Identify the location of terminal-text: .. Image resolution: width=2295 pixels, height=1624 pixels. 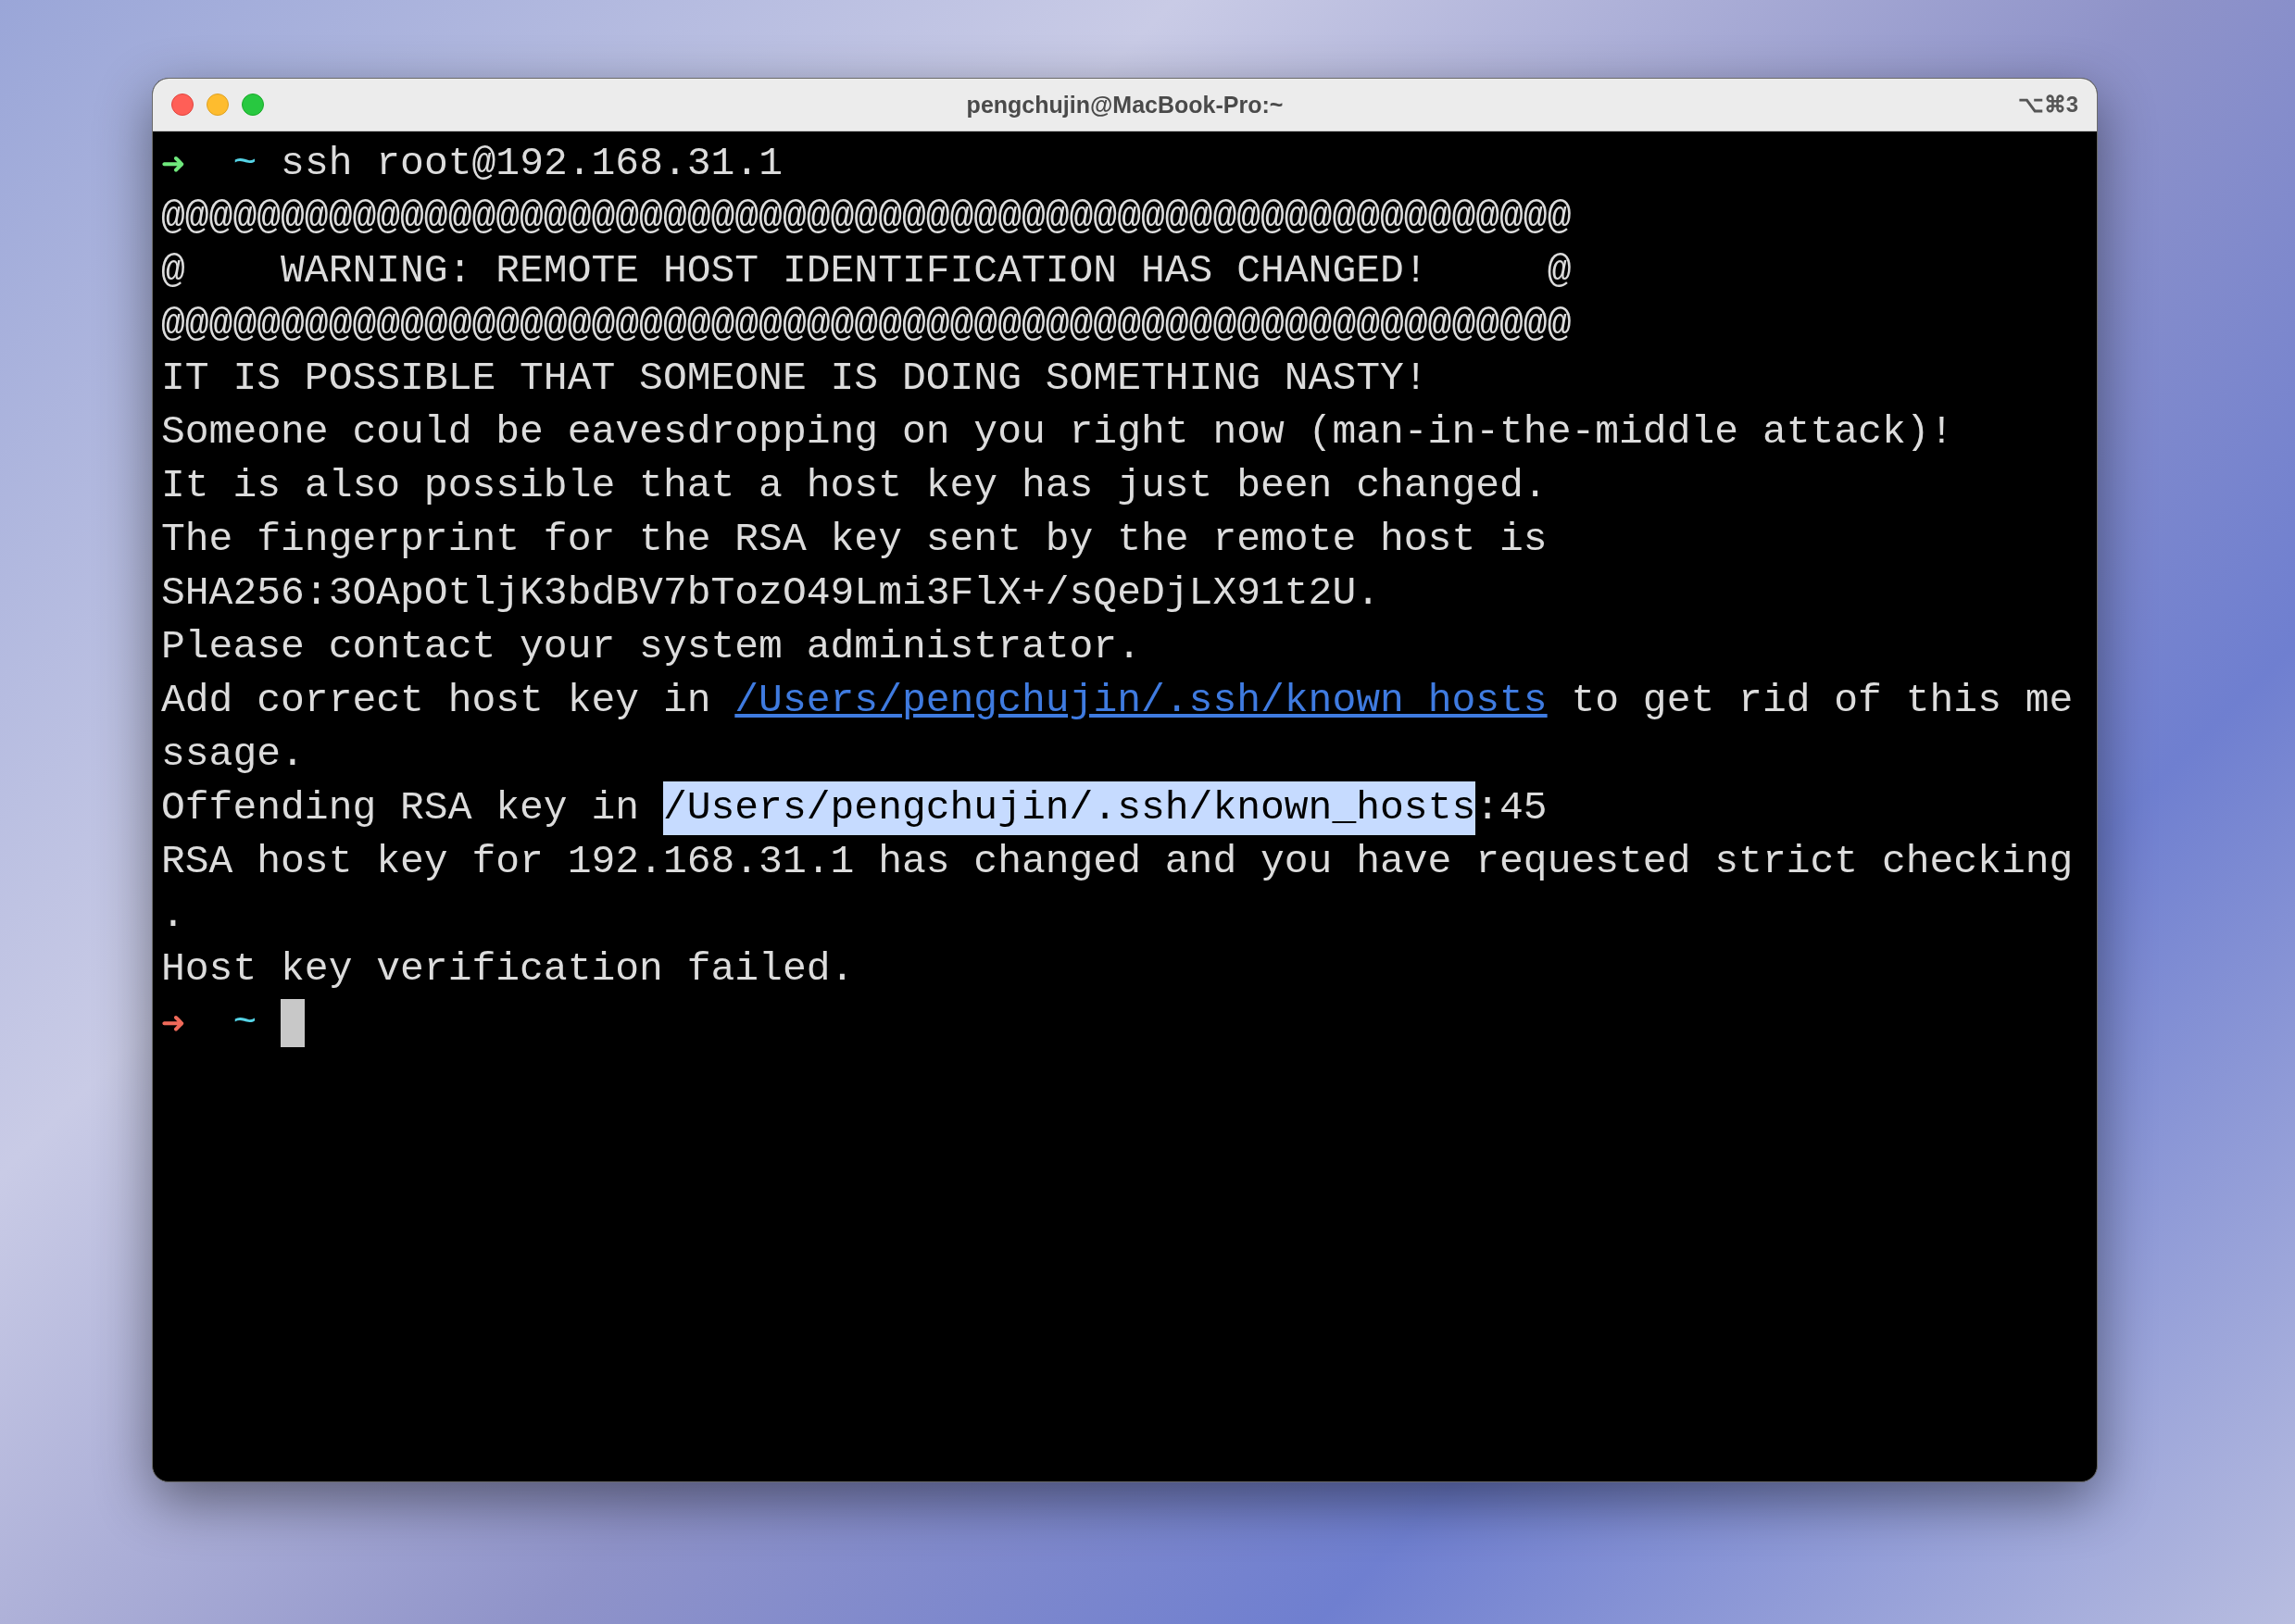
(173, 916).